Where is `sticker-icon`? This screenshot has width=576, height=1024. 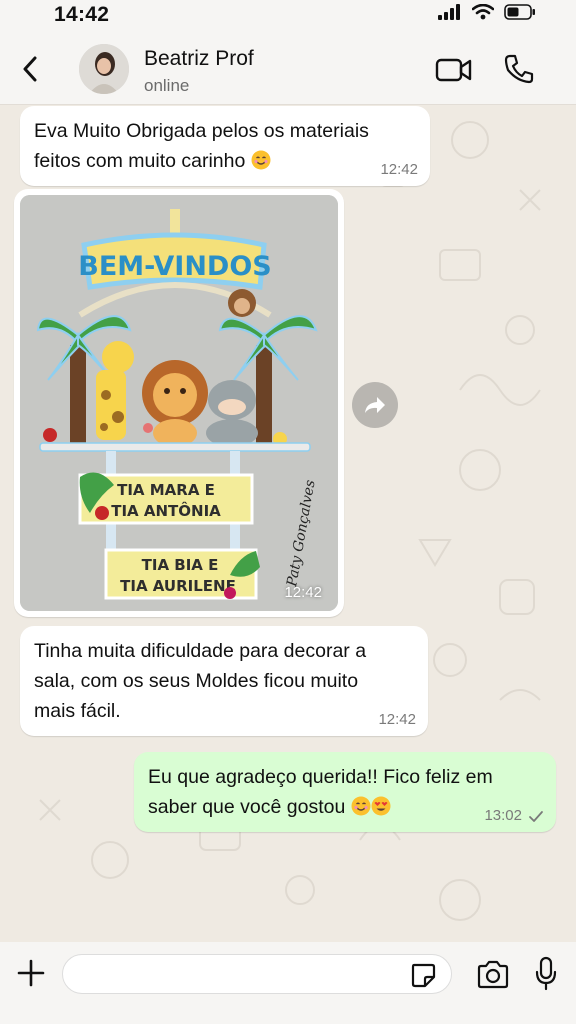 sticker-icon is located at coordinates (423, 975).